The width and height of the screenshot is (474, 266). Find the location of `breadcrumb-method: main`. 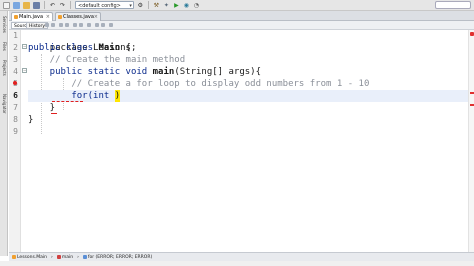

breadcrumb-method: main is located at coordinates (65, 257).